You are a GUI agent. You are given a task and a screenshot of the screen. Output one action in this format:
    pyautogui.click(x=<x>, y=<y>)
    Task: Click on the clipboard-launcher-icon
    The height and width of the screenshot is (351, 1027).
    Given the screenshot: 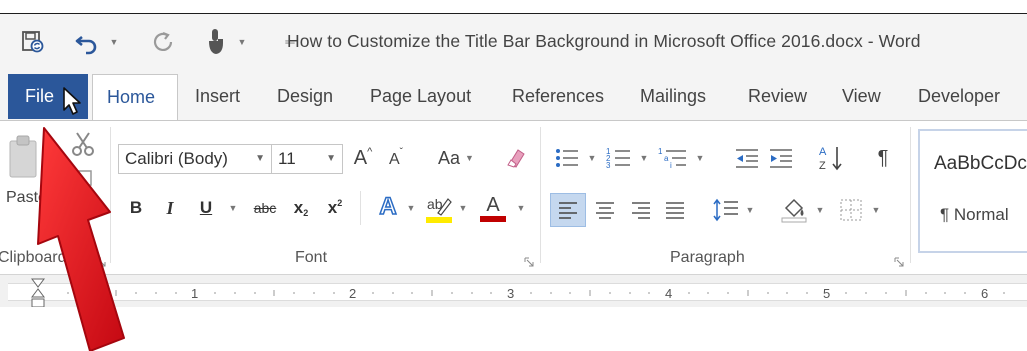 What is the action you would take?
    pyautogui.click(x=101, y=260)
    